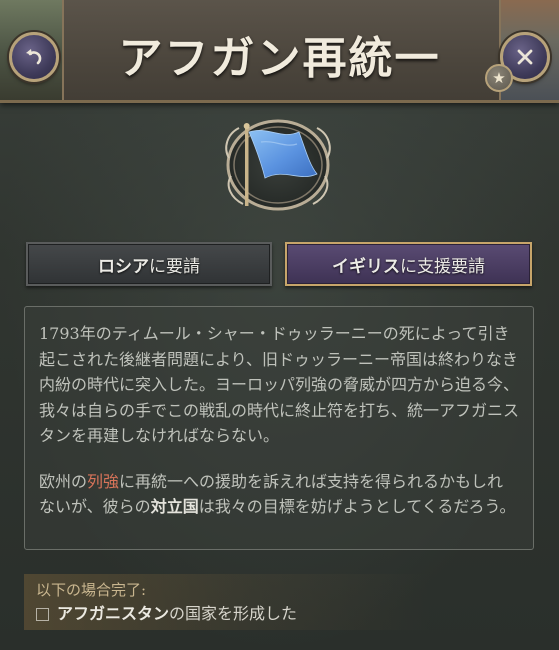  What do you see at coordinates (366, 266) in the screenshot?
I see `britain-label: イギリス` at bounding box center [366, 266].